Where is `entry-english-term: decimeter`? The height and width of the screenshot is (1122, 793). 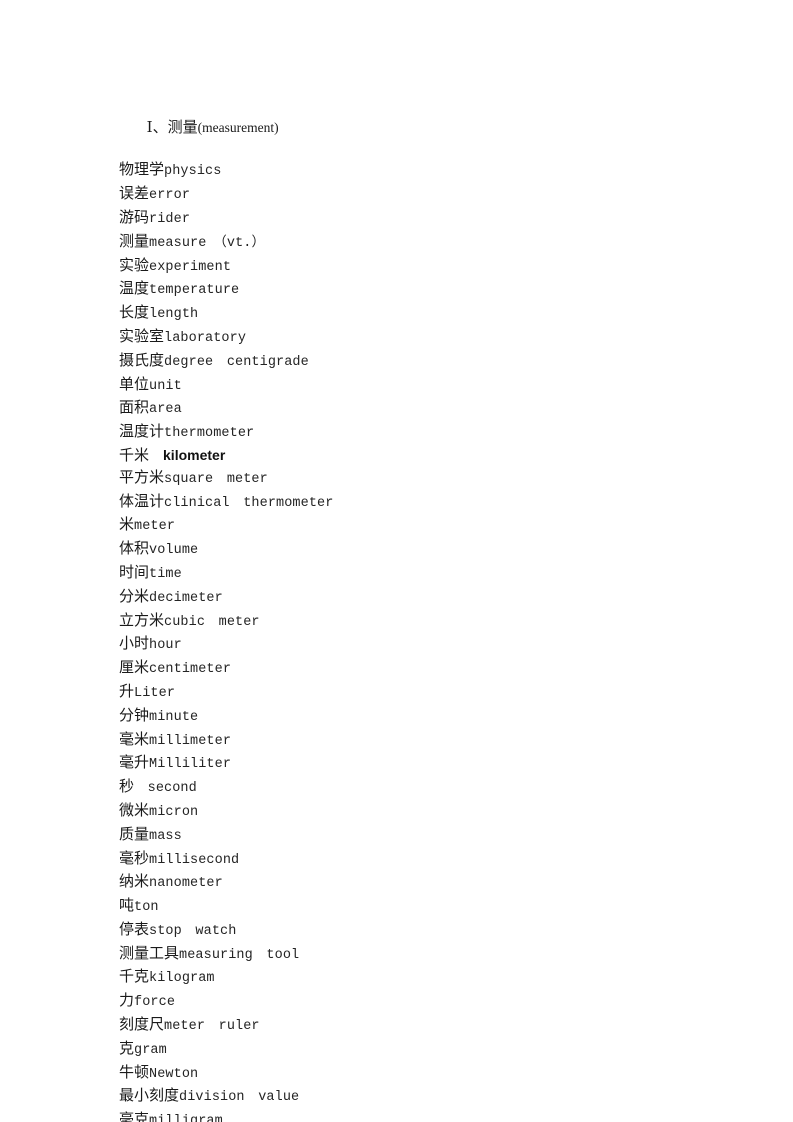
entry-english-term: decimeter is located at coordinates (186, 598).